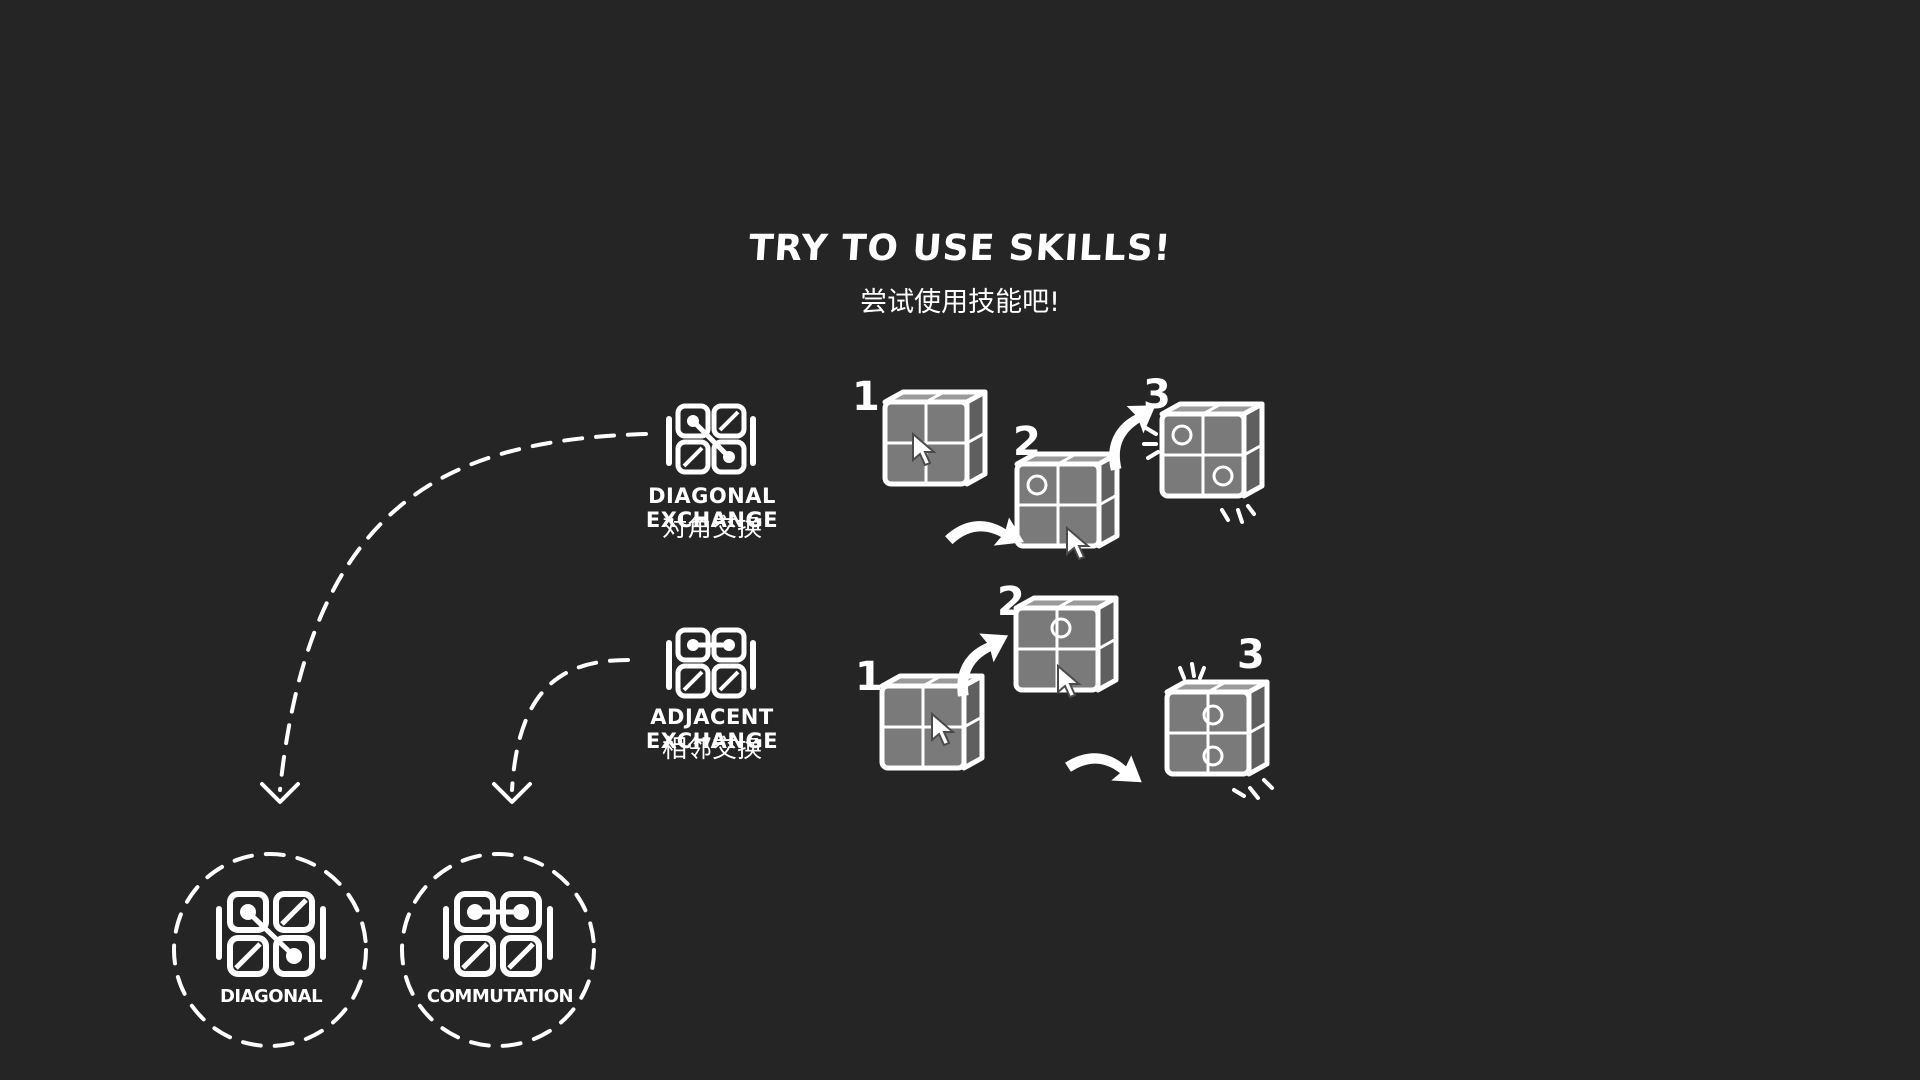  I want to click on diagonal-guide-path, so click(463, 612).